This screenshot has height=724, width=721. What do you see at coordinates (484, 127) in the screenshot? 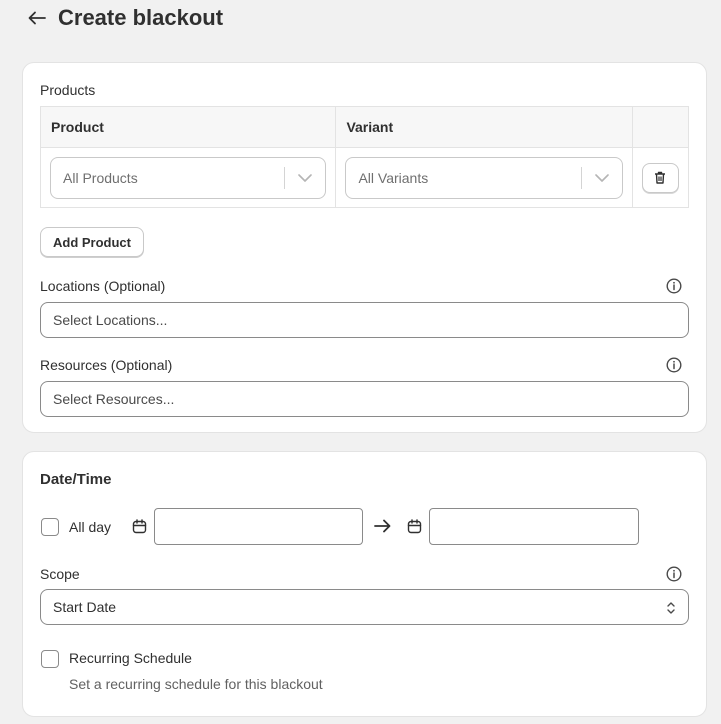
I see `column-header-variant: Variant` at bounding box center [484, 127].